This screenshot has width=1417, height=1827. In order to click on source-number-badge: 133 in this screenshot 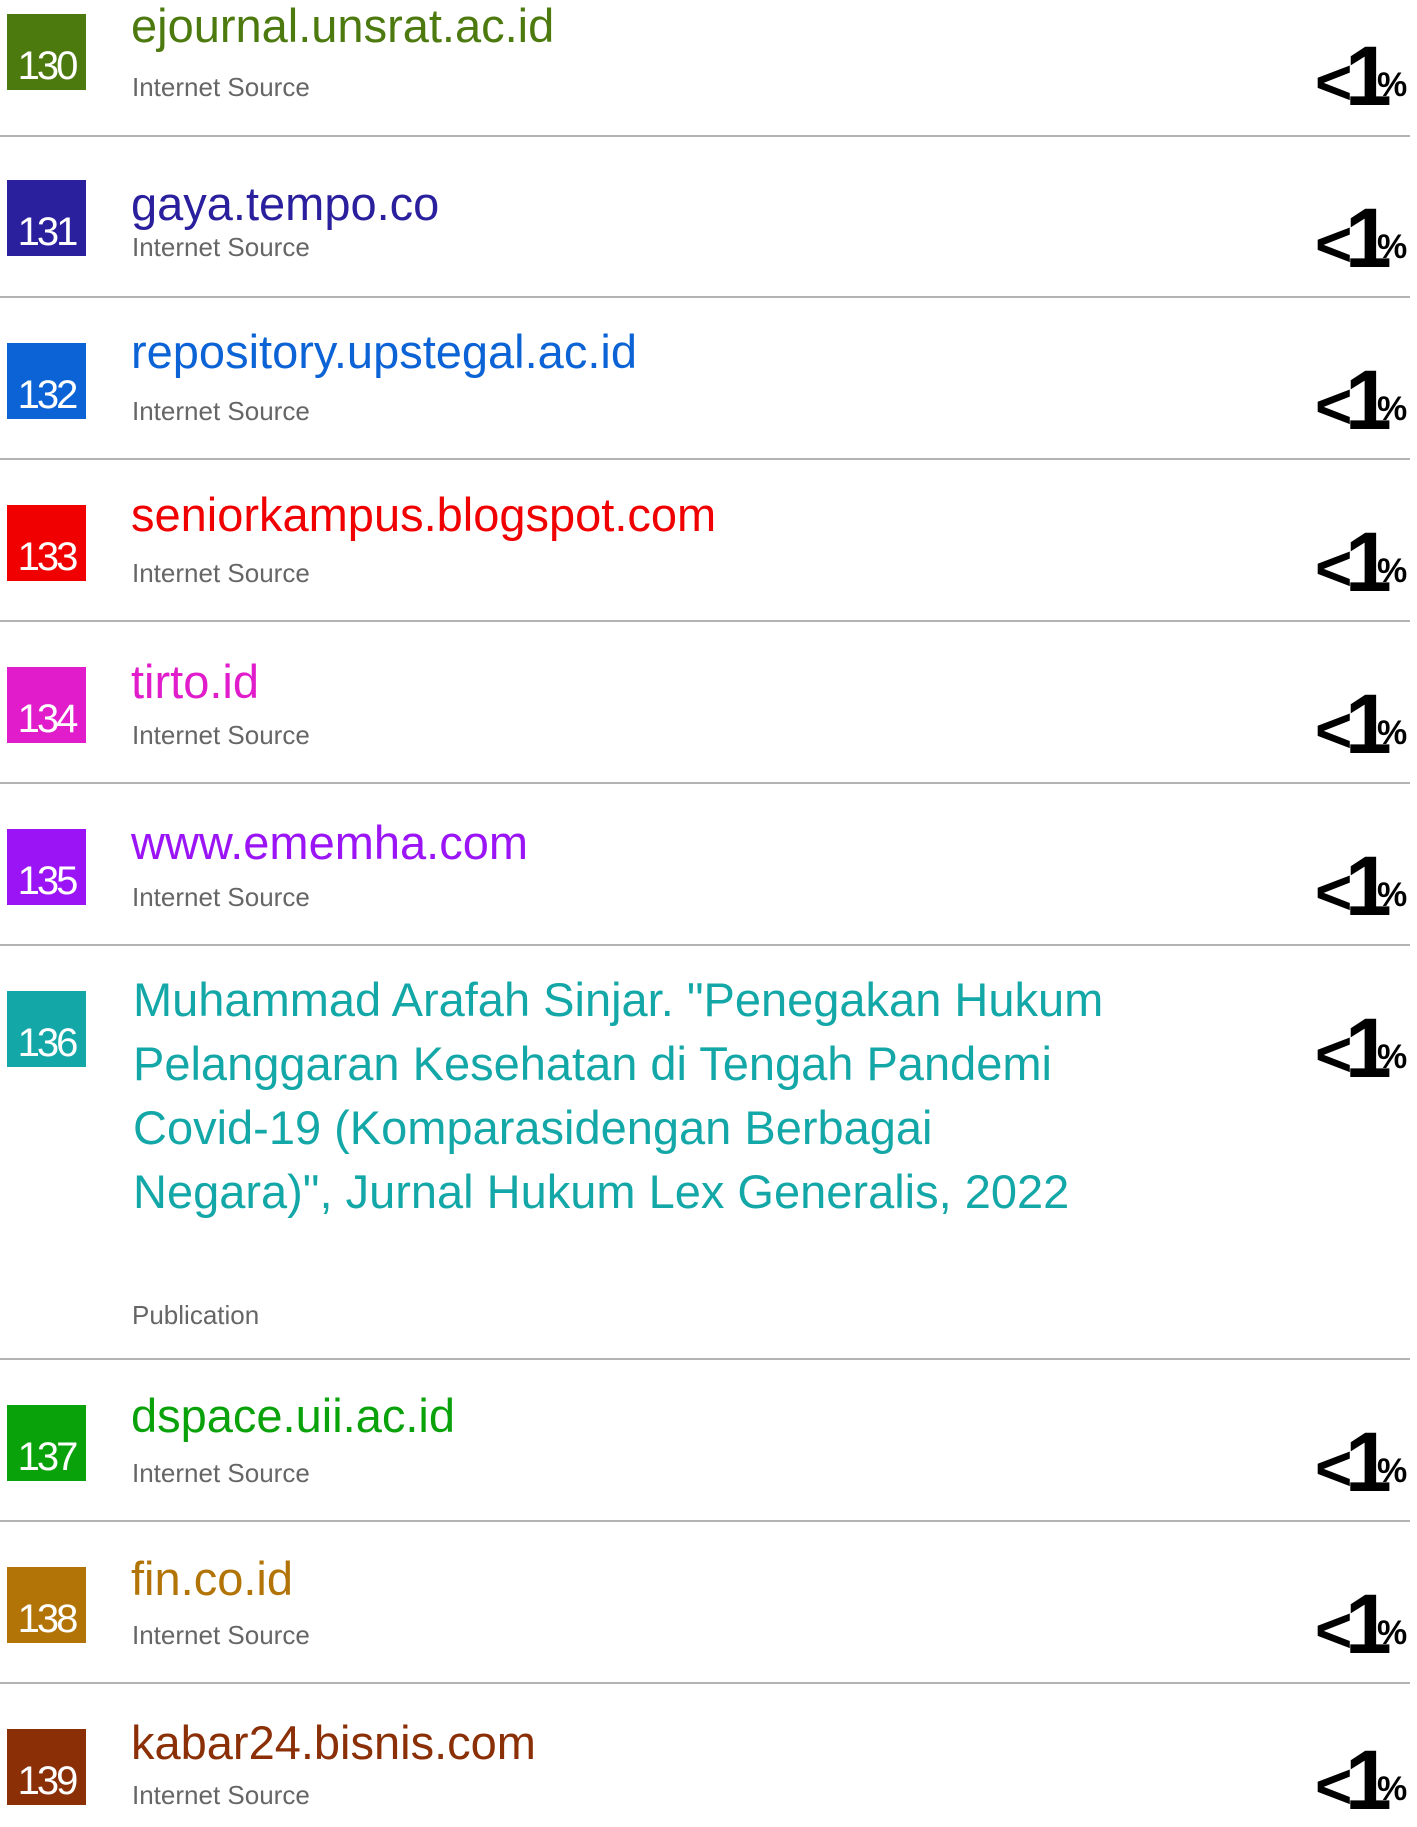, I will do `click(46, 543)`.